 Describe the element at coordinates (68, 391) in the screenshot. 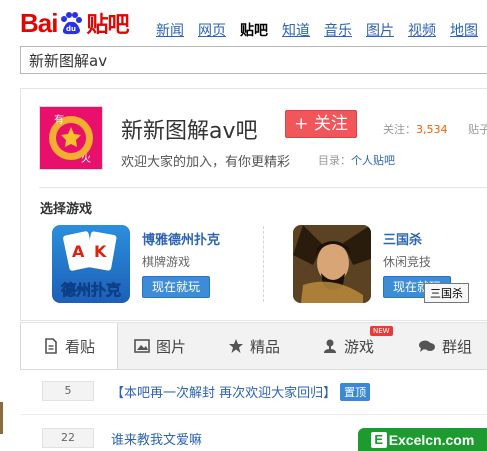

I see `thread-reply-count: 5` at that location.